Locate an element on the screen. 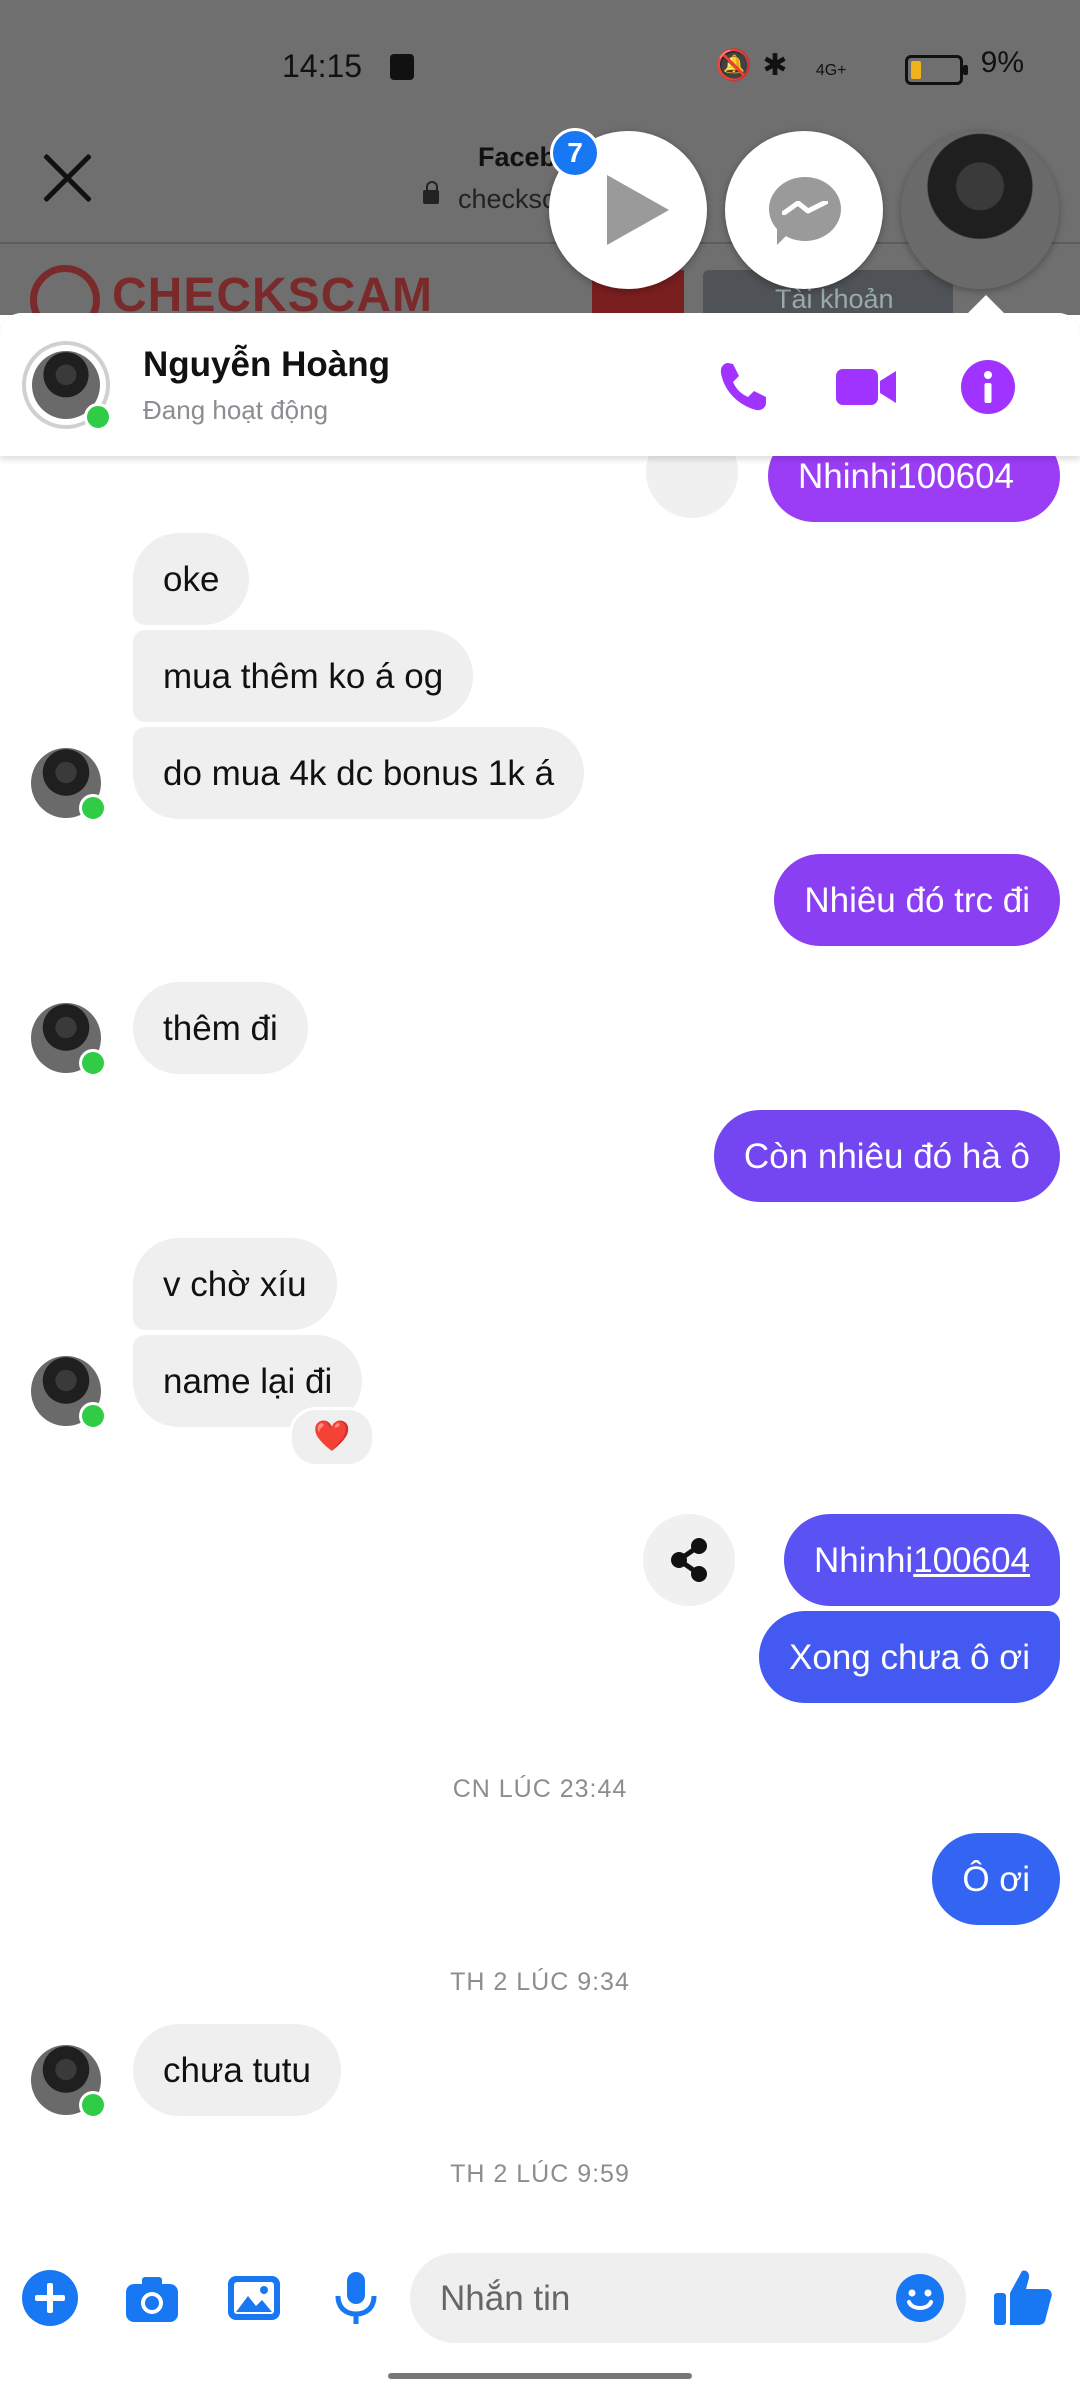 The width and height of the screenshot is (1080, 2400). network-label: 4G+ is located at coordinates (831, 70).